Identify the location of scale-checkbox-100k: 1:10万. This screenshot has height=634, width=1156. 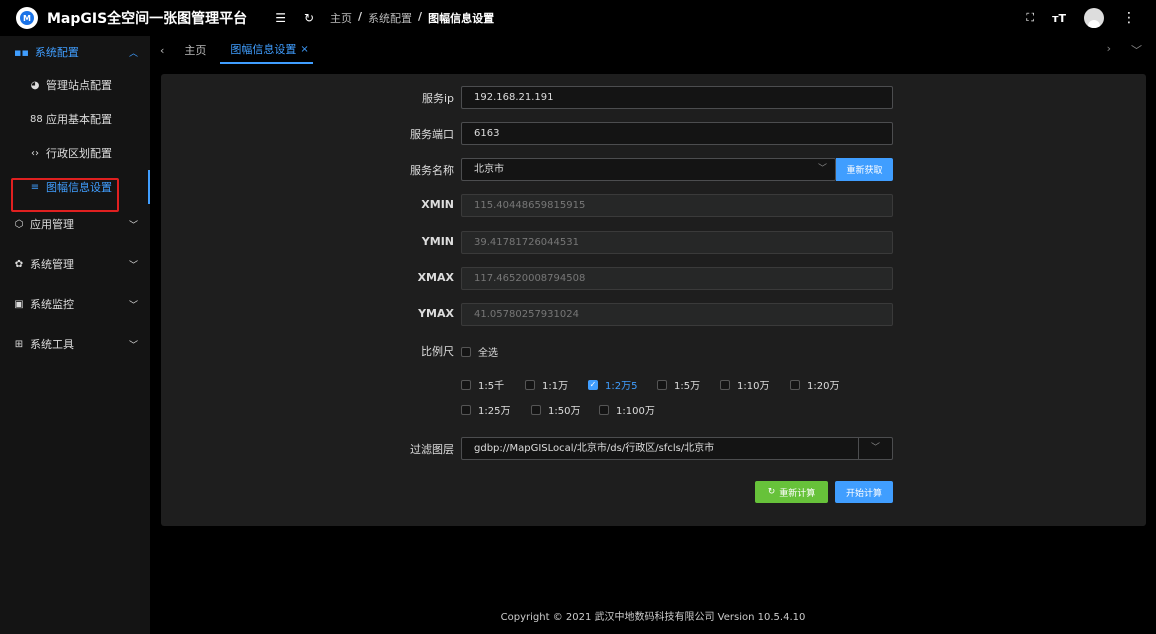
(744, 384).